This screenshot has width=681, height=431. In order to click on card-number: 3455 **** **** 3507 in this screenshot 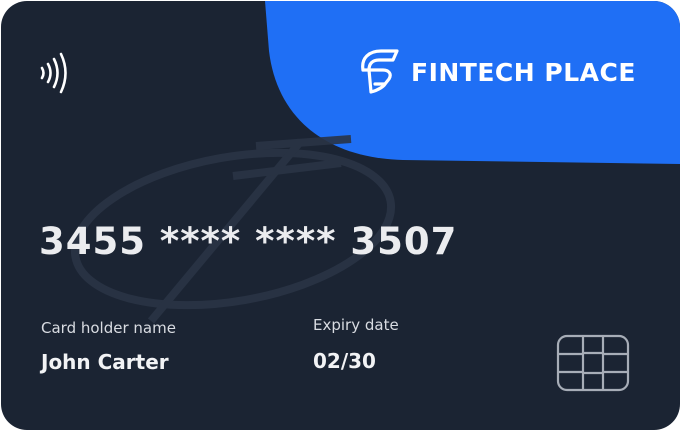, I will do `click(248, 241)`.